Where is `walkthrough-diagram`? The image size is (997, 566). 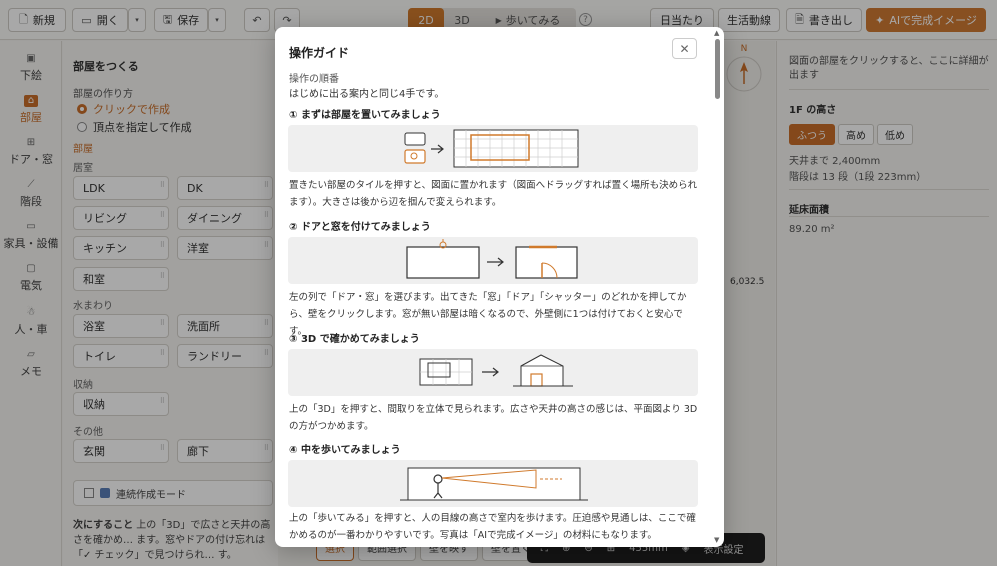
walkthrough-diagram is located at coordinates (494, 484).